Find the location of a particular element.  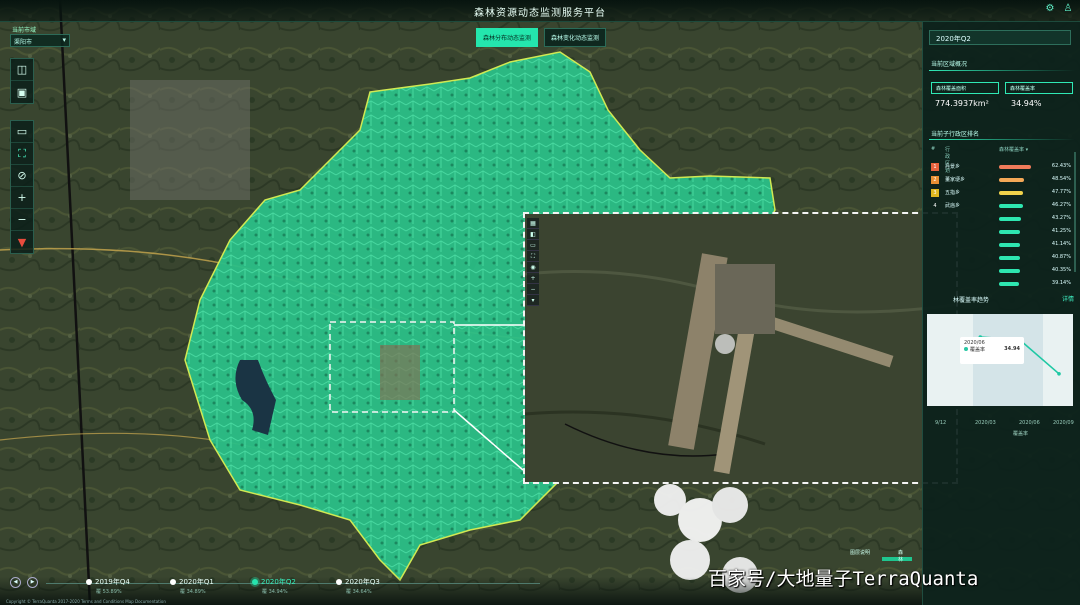

inset-minus-icon: − is located at coordinates (533, 289).